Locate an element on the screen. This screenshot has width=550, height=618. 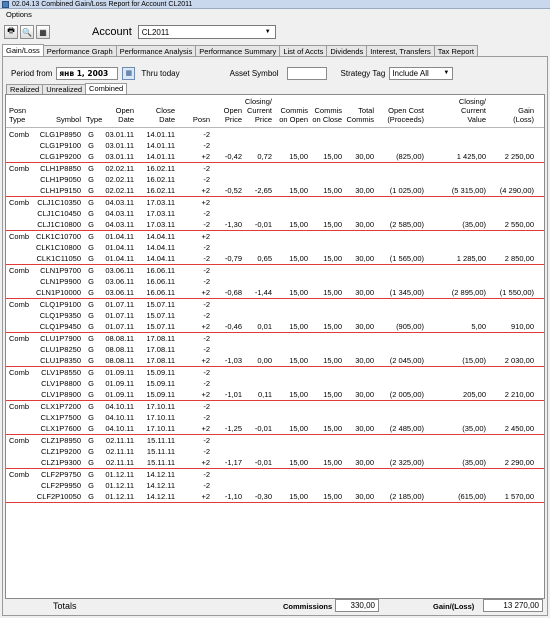
table-row: CLK1C10800 G 01.04.11 14.04.11 -2 is located at coordinates (275, 247).